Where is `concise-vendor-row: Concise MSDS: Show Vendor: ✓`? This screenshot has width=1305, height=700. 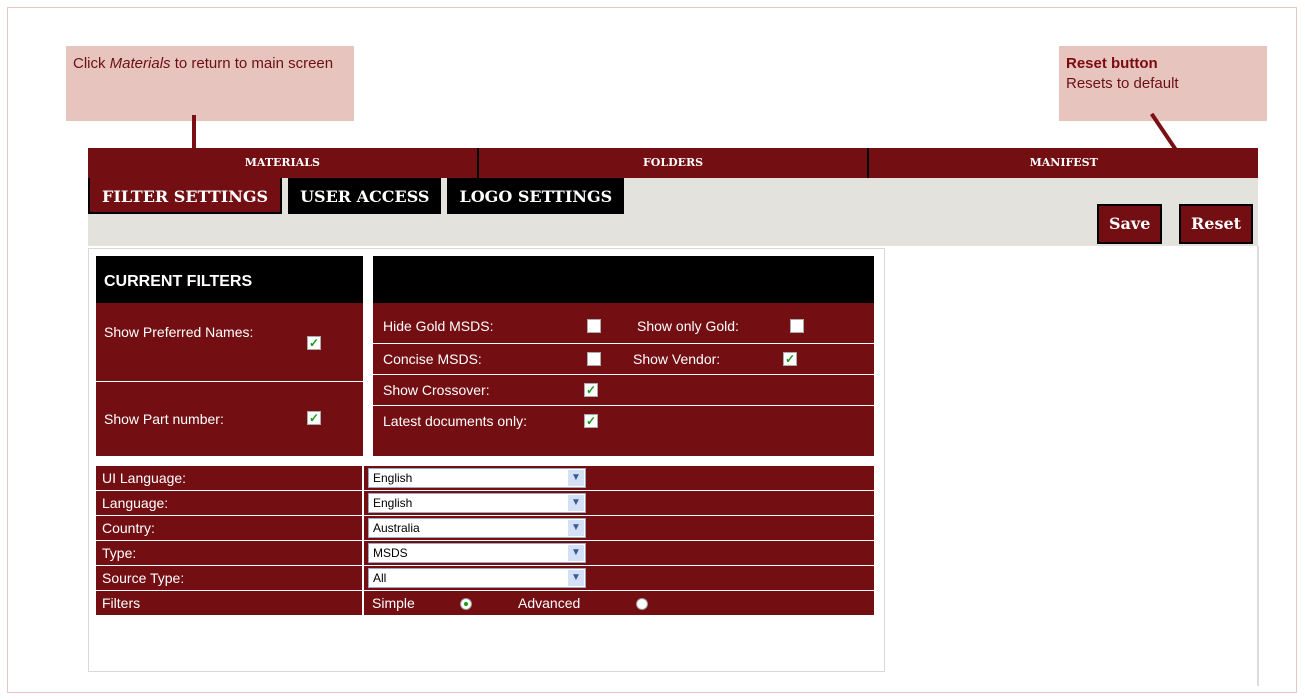
concise-vendor-row: Concise MSDS: Show Vendor: ✓ is located at coordinates (623, 358).